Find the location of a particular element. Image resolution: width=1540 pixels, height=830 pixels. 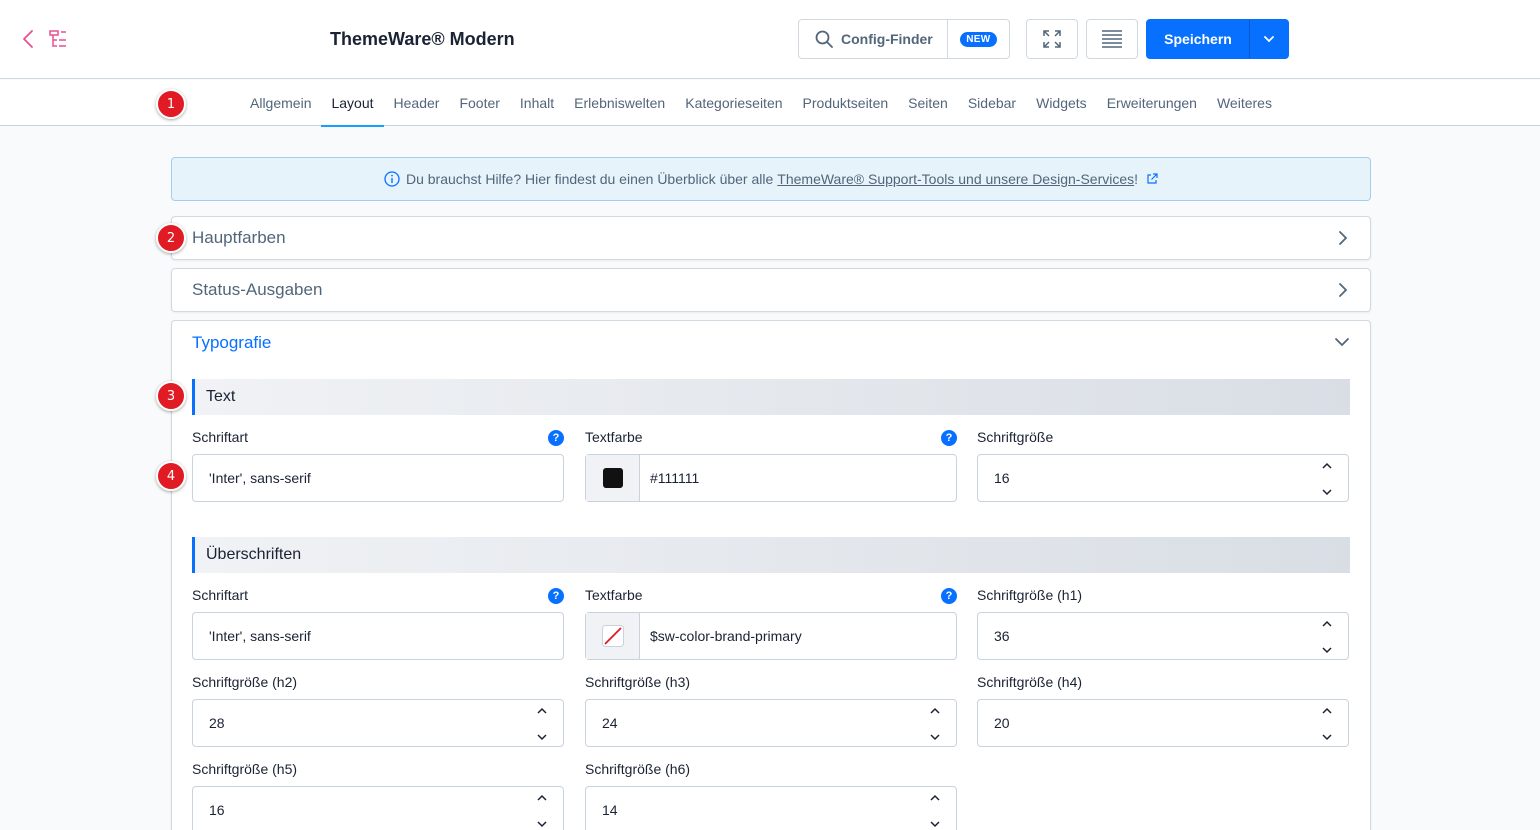

heading-color-field: $sw-color-brand-primary is located at coordinates (771, 636).